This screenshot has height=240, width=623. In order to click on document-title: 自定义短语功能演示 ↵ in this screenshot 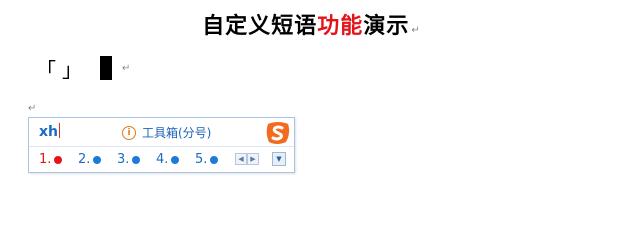, I will do `click(311, 24)`.